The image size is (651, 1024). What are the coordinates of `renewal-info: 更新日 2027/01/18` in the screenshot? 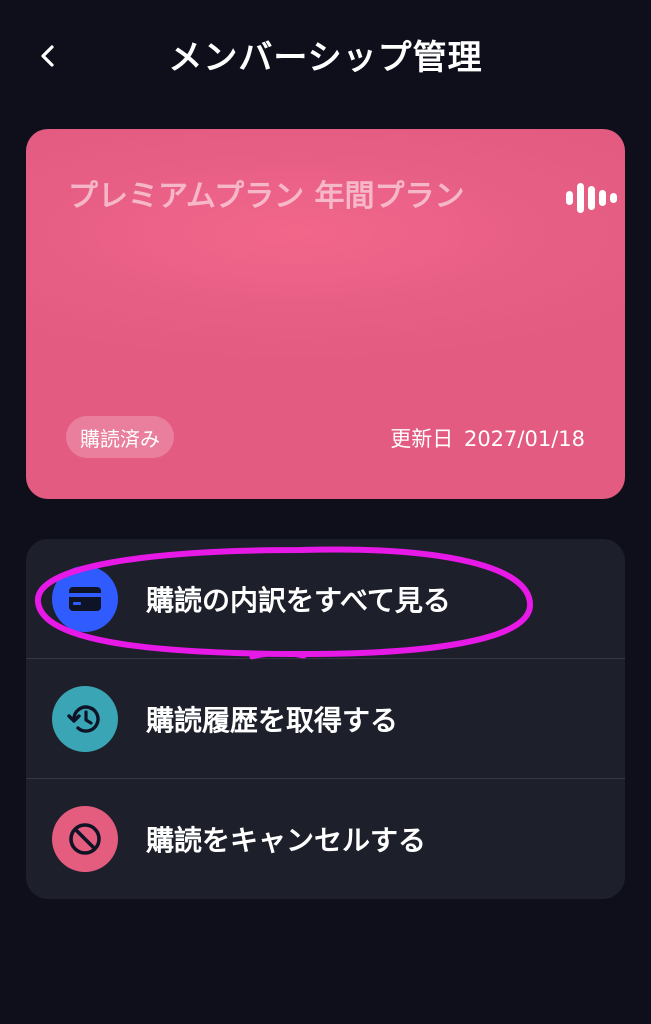 It's located at (485, 438).